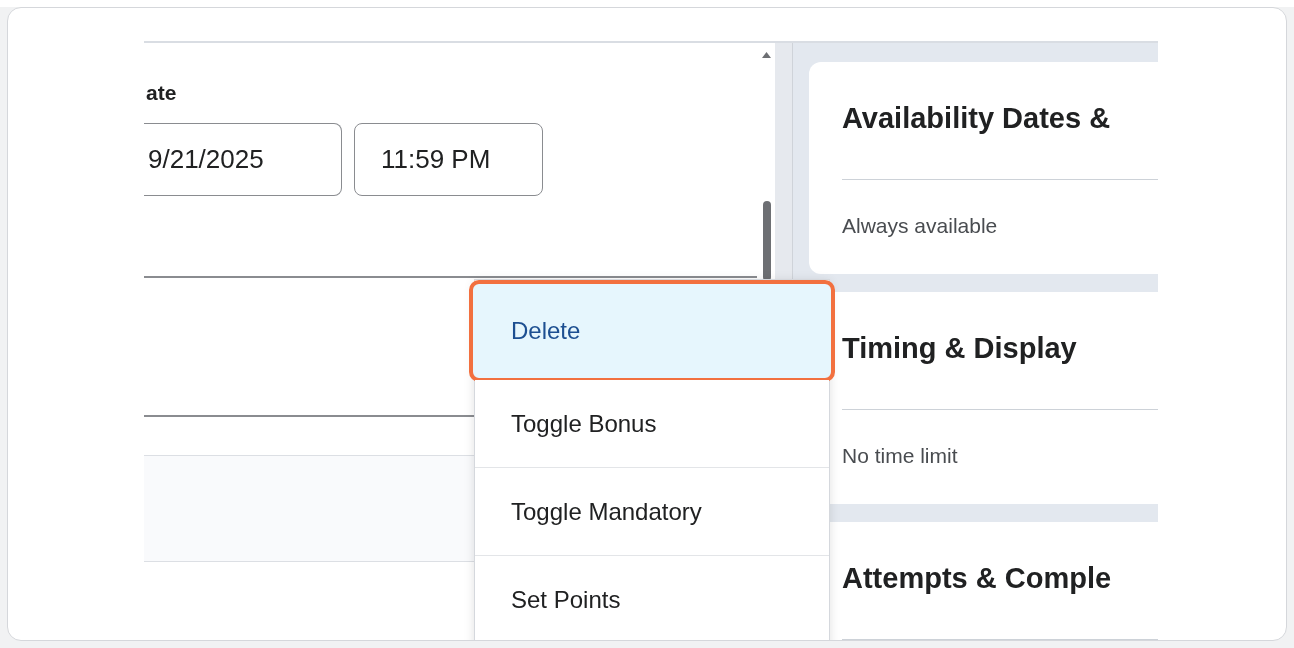  Describe the element at coordinates (162, 93) in the screenshot. I see `field-label: ate` at that location.